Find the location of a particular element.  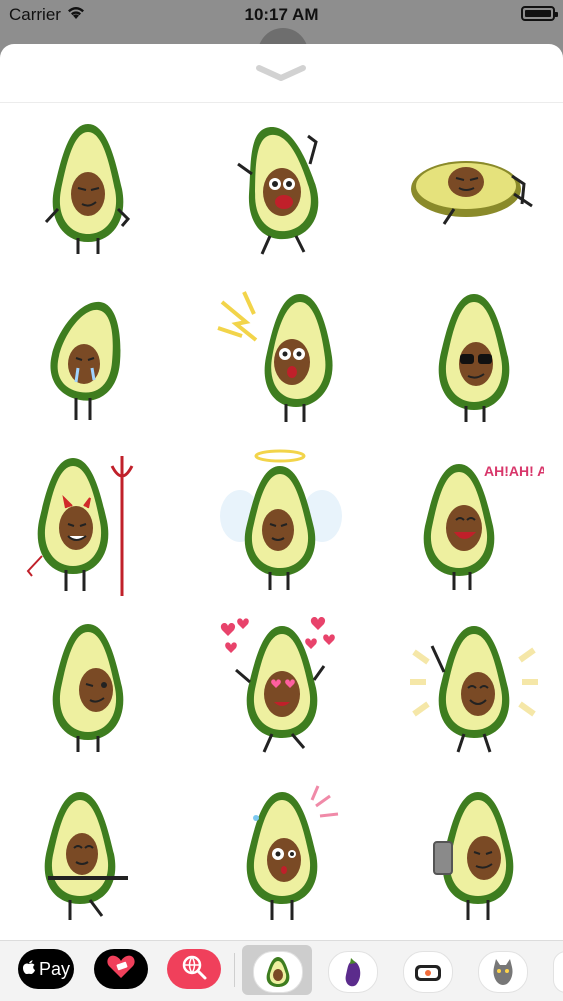

apple-logo-icon is located at coordinates (29, 969).